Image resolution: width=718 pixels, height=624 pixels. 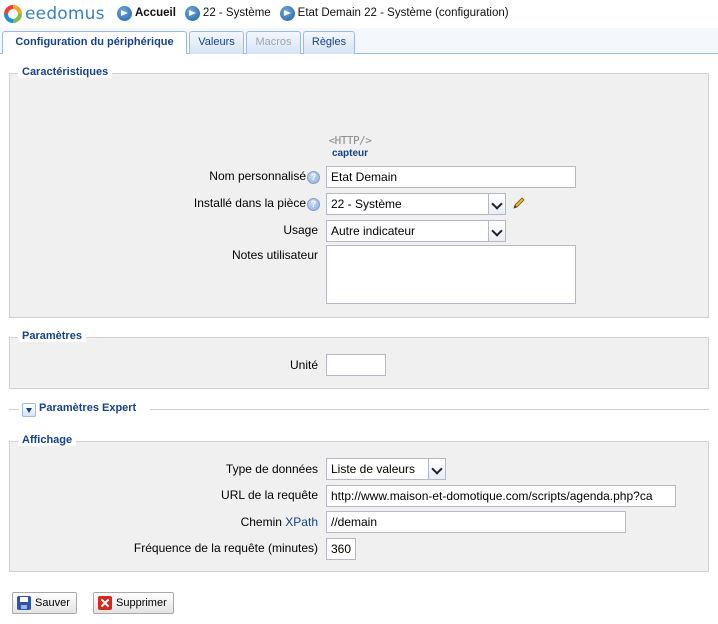 I want to click on delete-icon, so click(x=105, y=603).